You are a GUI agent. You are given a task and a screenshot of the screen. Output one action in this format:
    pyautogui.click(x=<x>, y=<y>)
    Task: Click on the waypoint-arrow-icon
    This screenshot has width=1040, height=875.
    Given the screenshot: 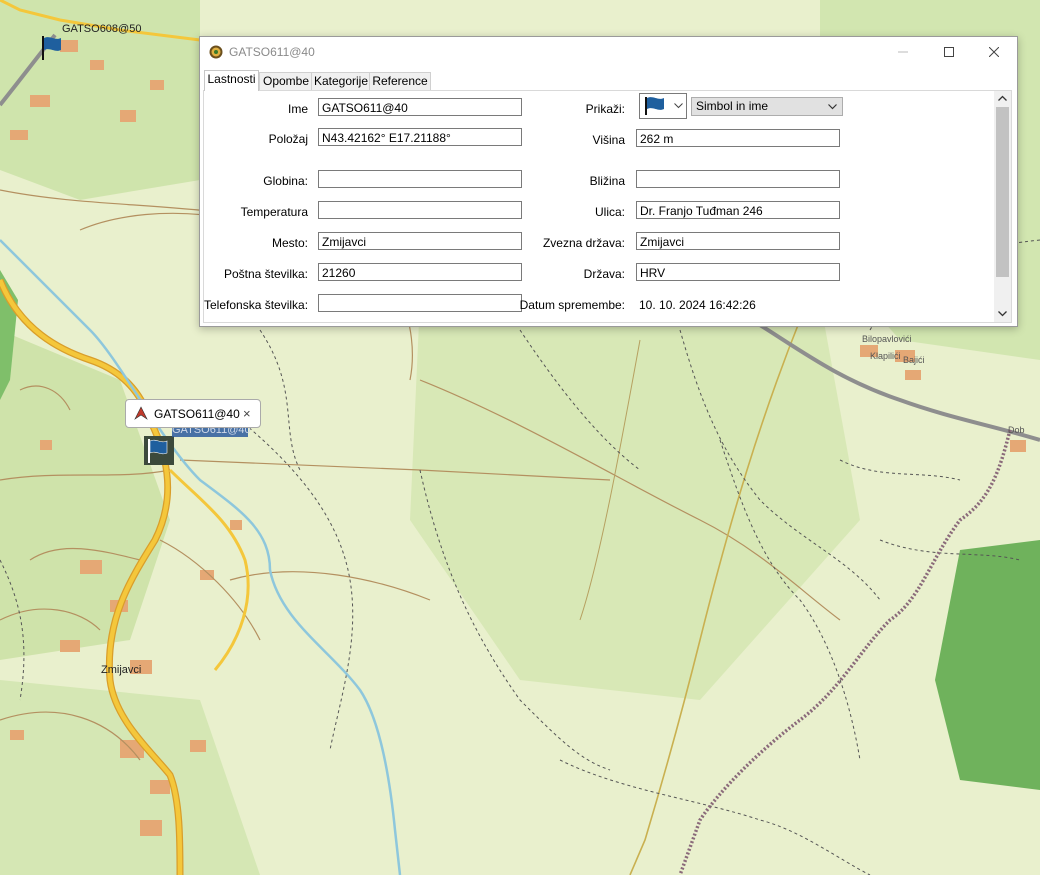 What is the action you would take?
    pyautogui.click(x=141, y=413)
    